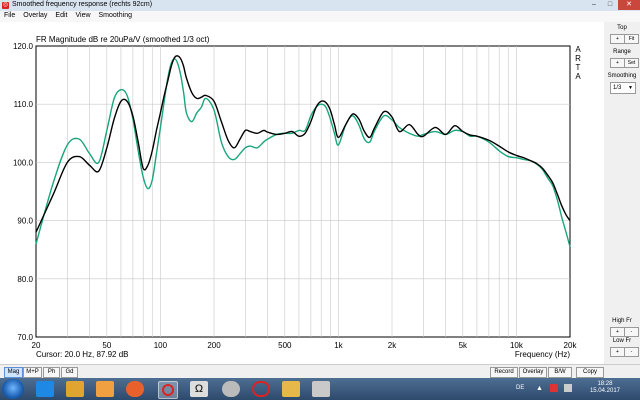 The width and height of the screenshot is (640, 400). What do you see at coordinates (571, 345) in the screenshot?
I see `x-tick-label: 20k` at bounding box center [571, 345].